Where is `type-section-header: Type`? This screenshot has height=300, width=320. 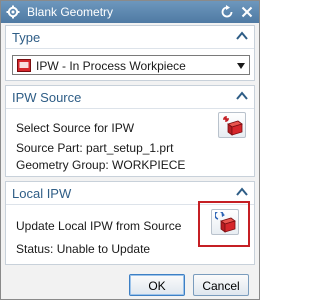 type-section-header: Type is located at coordinates (130, 37).